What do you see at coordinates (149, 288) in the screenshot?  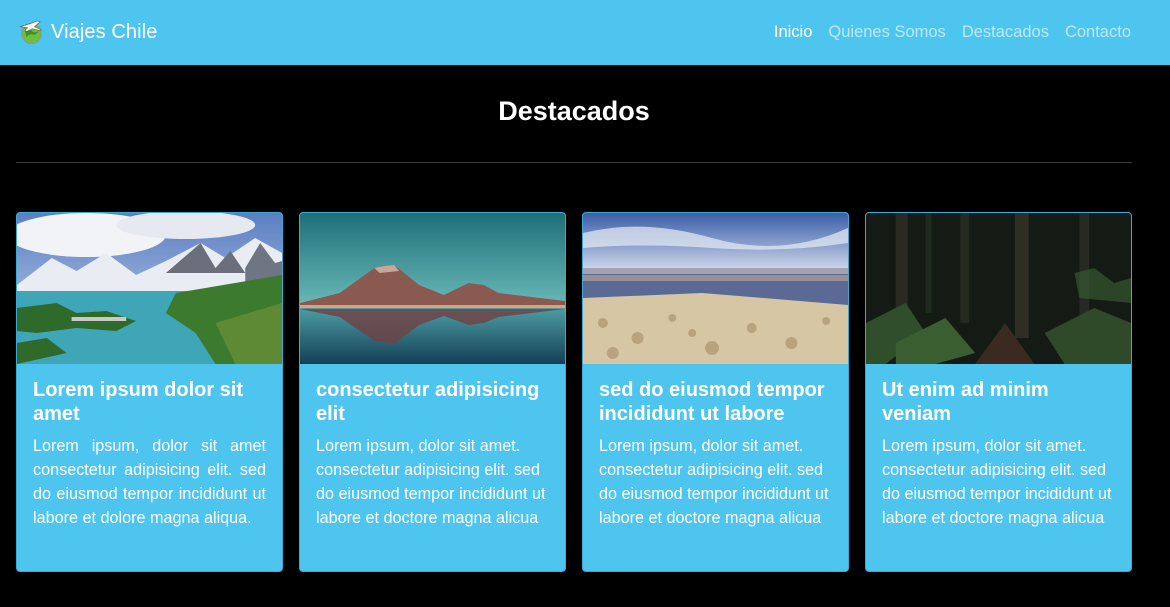 I see `patagonia-lake-mountains-image` at bounding box center [149, 288].